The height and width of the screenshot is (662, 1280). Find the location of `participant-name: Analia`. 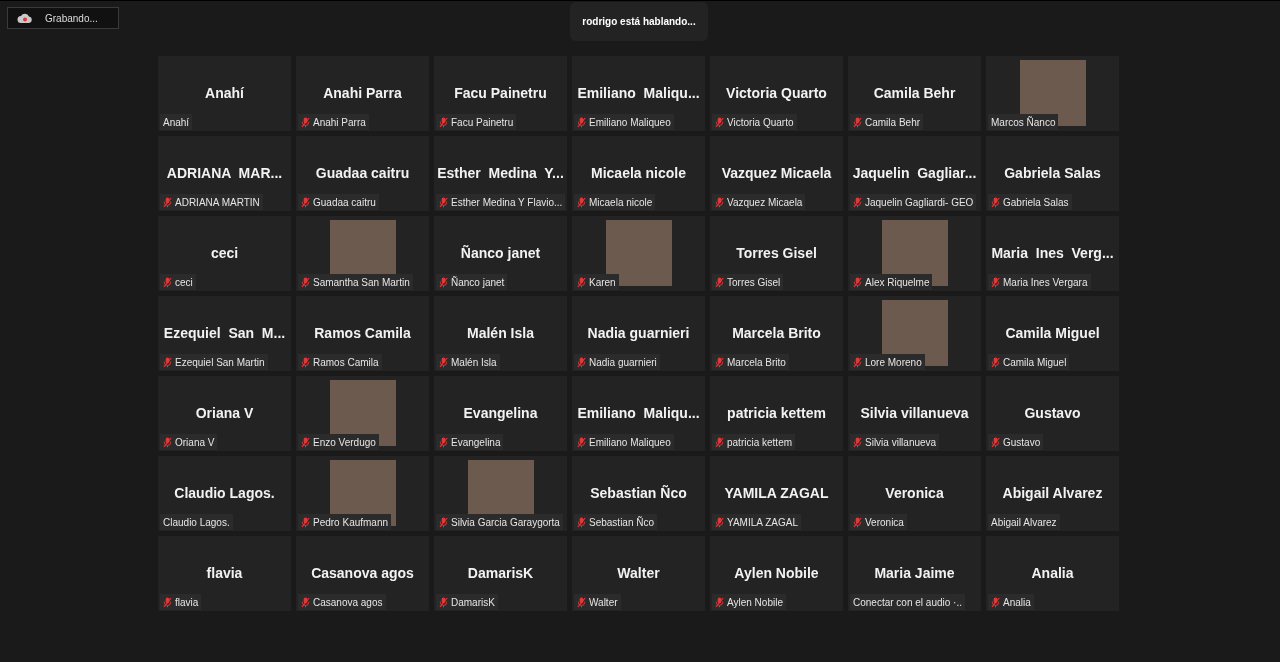

participant-name: Analia is located at coordinates (1052, 573).